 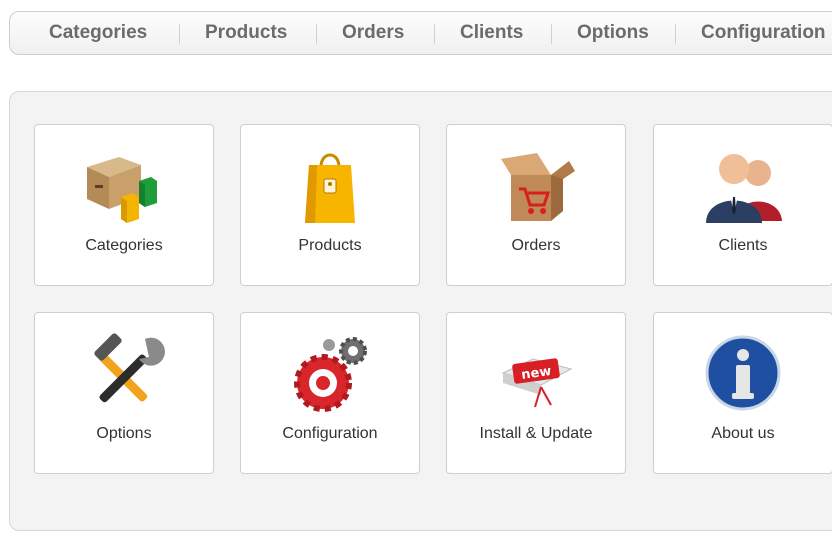 What do you see at coordinates (246, 33) in the screenshot?
I see `nav-item-products: Products` at bounding box center [246, 33].